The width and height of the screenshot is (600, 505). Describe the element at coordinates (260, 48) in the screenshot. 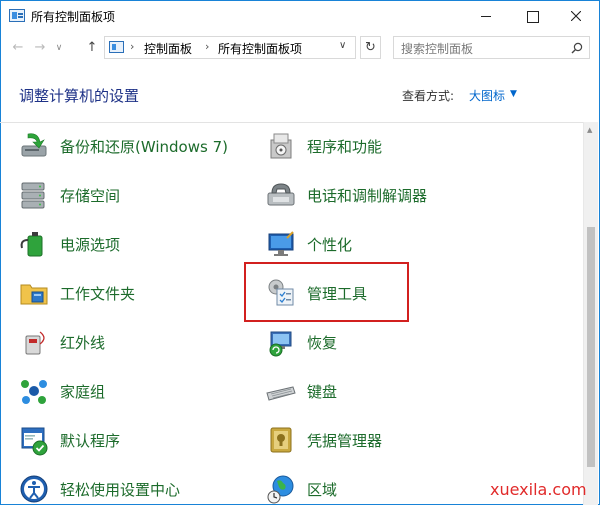

I see `breadcrumb-all-items: 所有控制面板项` at that location.